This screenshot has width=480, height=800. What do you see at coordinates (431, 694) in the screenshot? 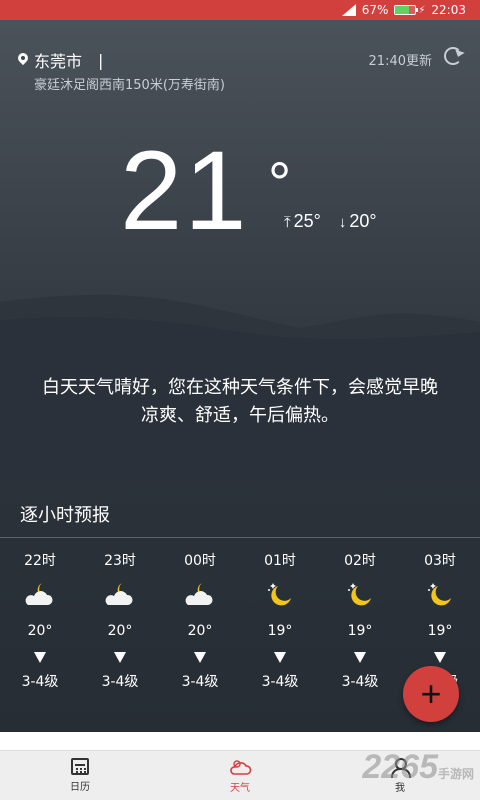
I see `add-button: +` at bounding box center [431, 694].